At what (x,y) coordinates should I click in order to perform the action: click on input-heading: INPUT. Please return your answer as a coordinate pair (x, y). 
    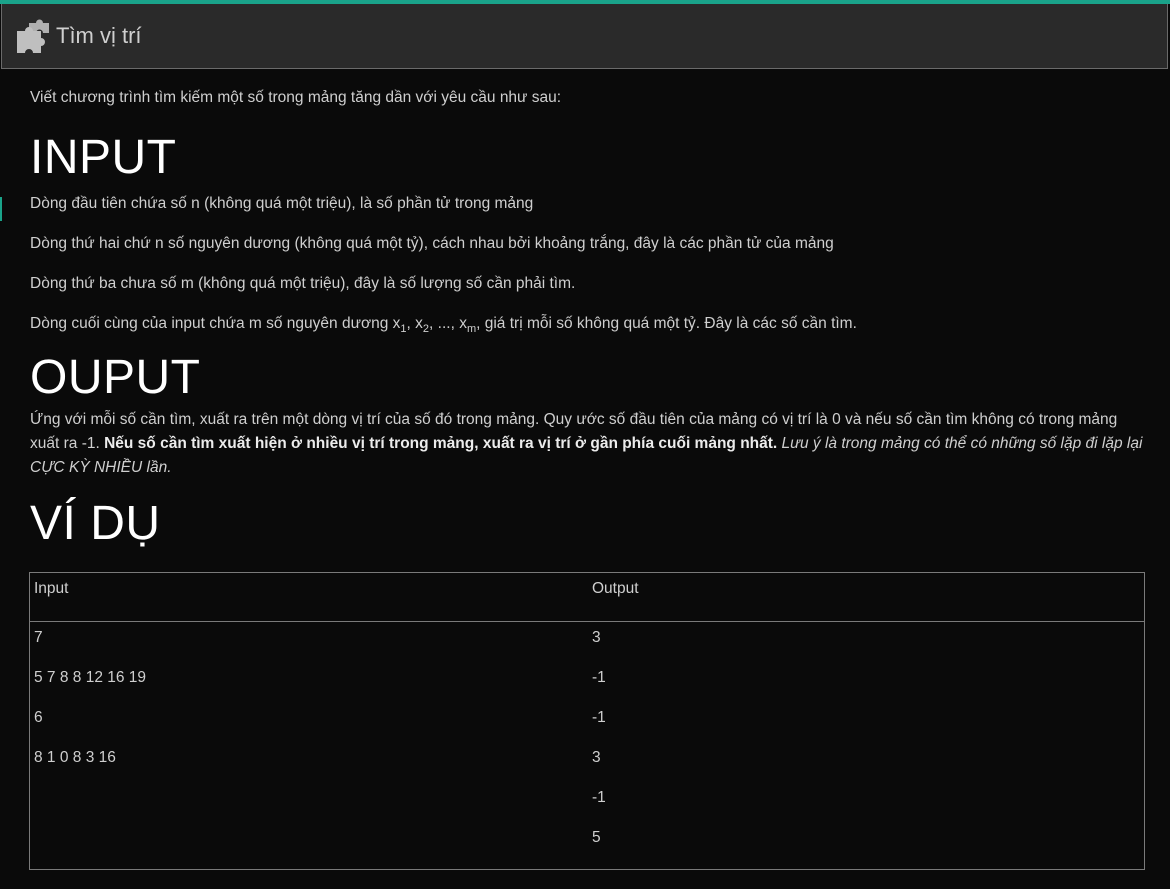
    Looking at the image, I should click on (103, 157).